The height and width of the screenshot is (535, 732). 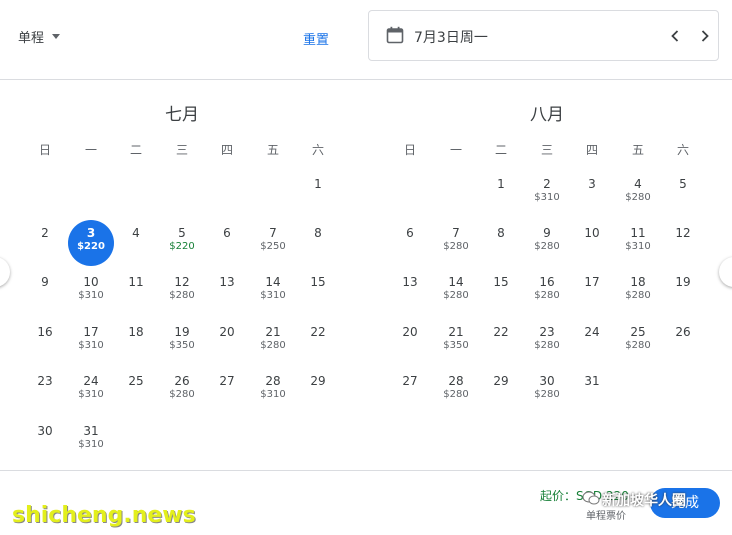 I want to click on calendar-day: 14 $310, so click(x=273, y=292).